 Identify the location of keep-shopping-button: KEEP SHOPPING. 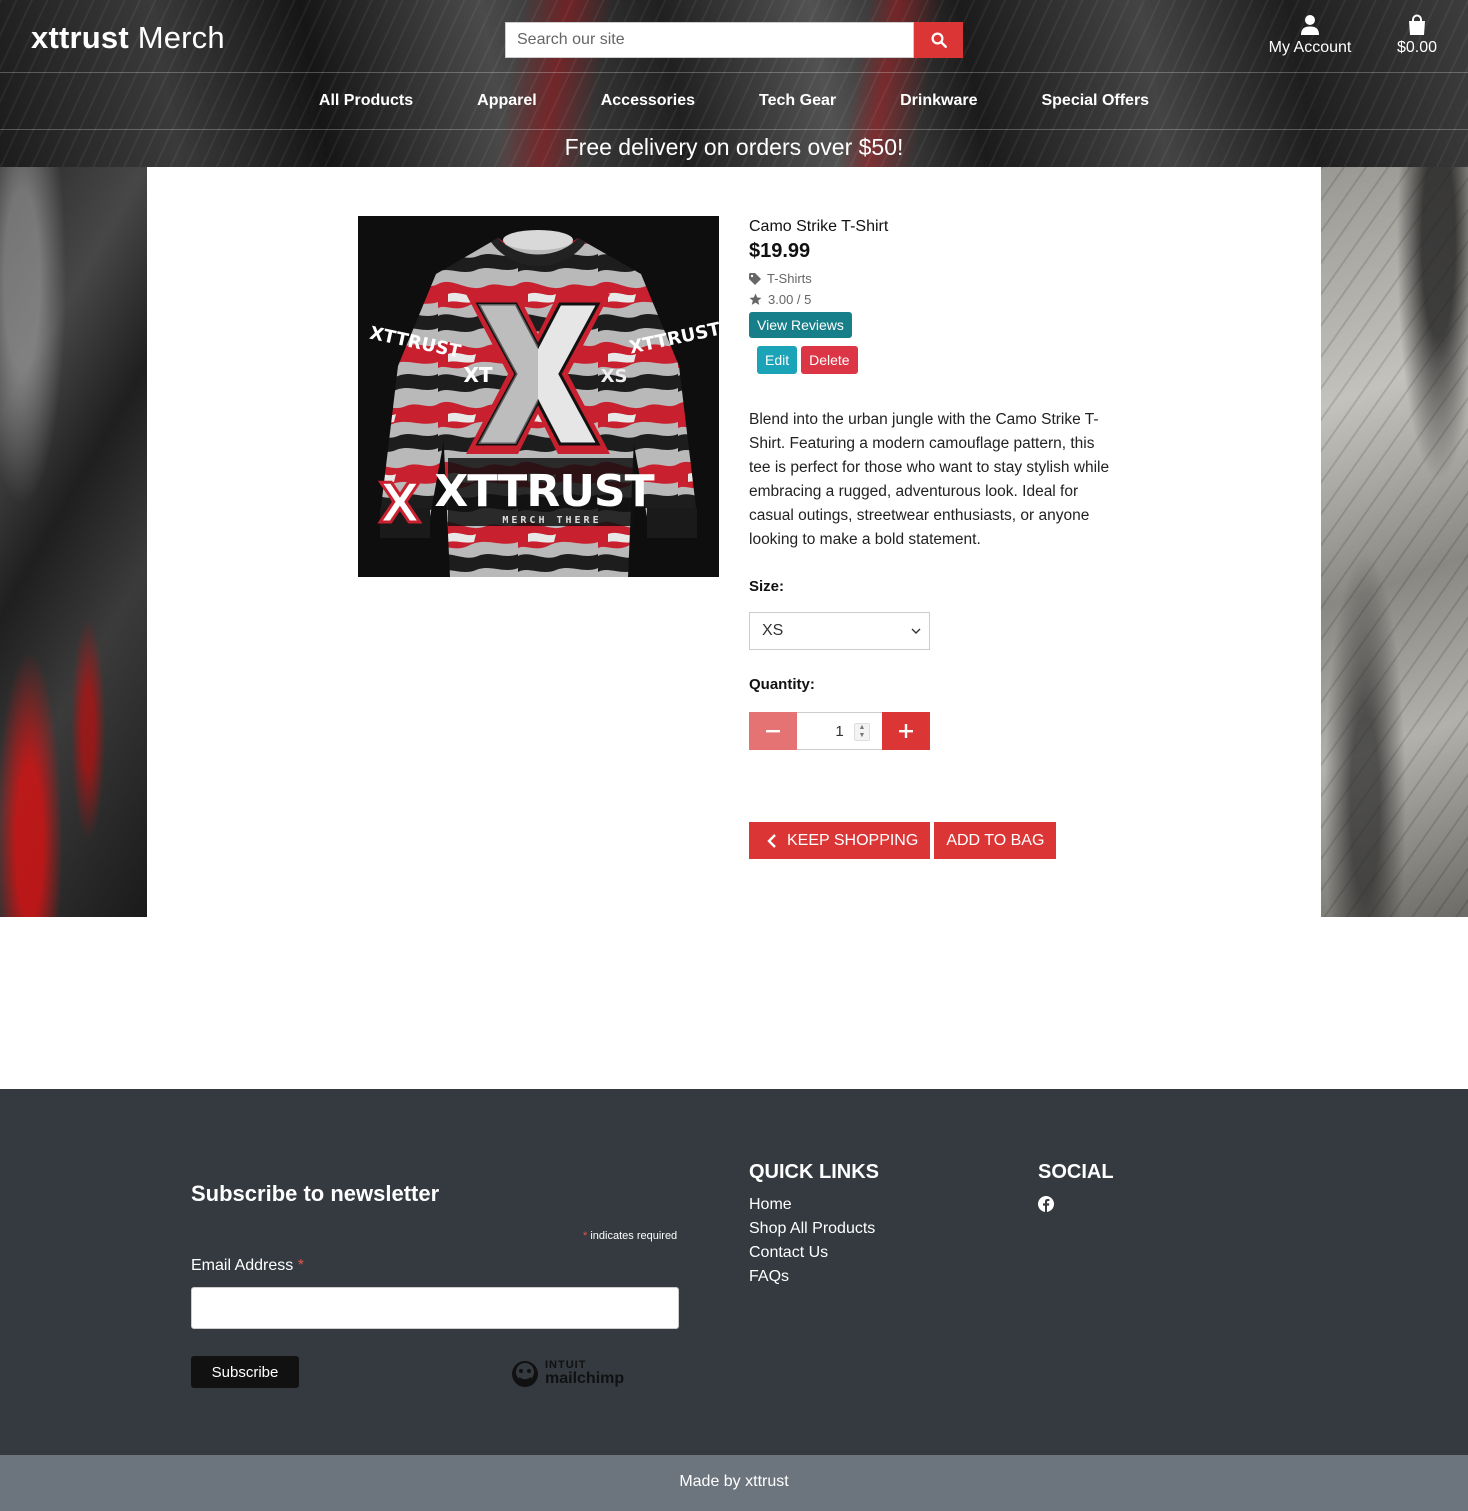
(840, 840).